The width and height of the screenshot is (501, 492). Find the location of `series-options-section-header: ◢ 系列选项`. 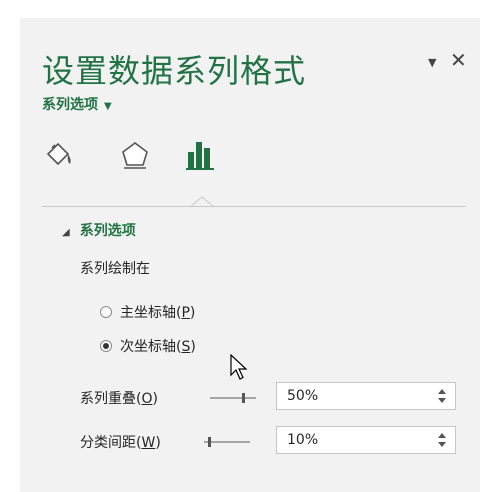

series-options-section-header: ◢ 系列选项 is located at coordinates (99, 230).